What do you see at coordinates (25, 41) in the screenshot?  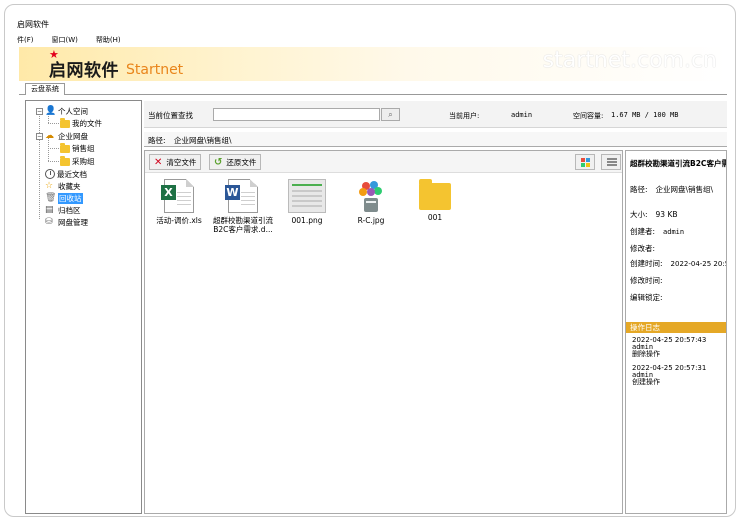 I see `menu-file: 件(F)` at bounding box center [25, 41].